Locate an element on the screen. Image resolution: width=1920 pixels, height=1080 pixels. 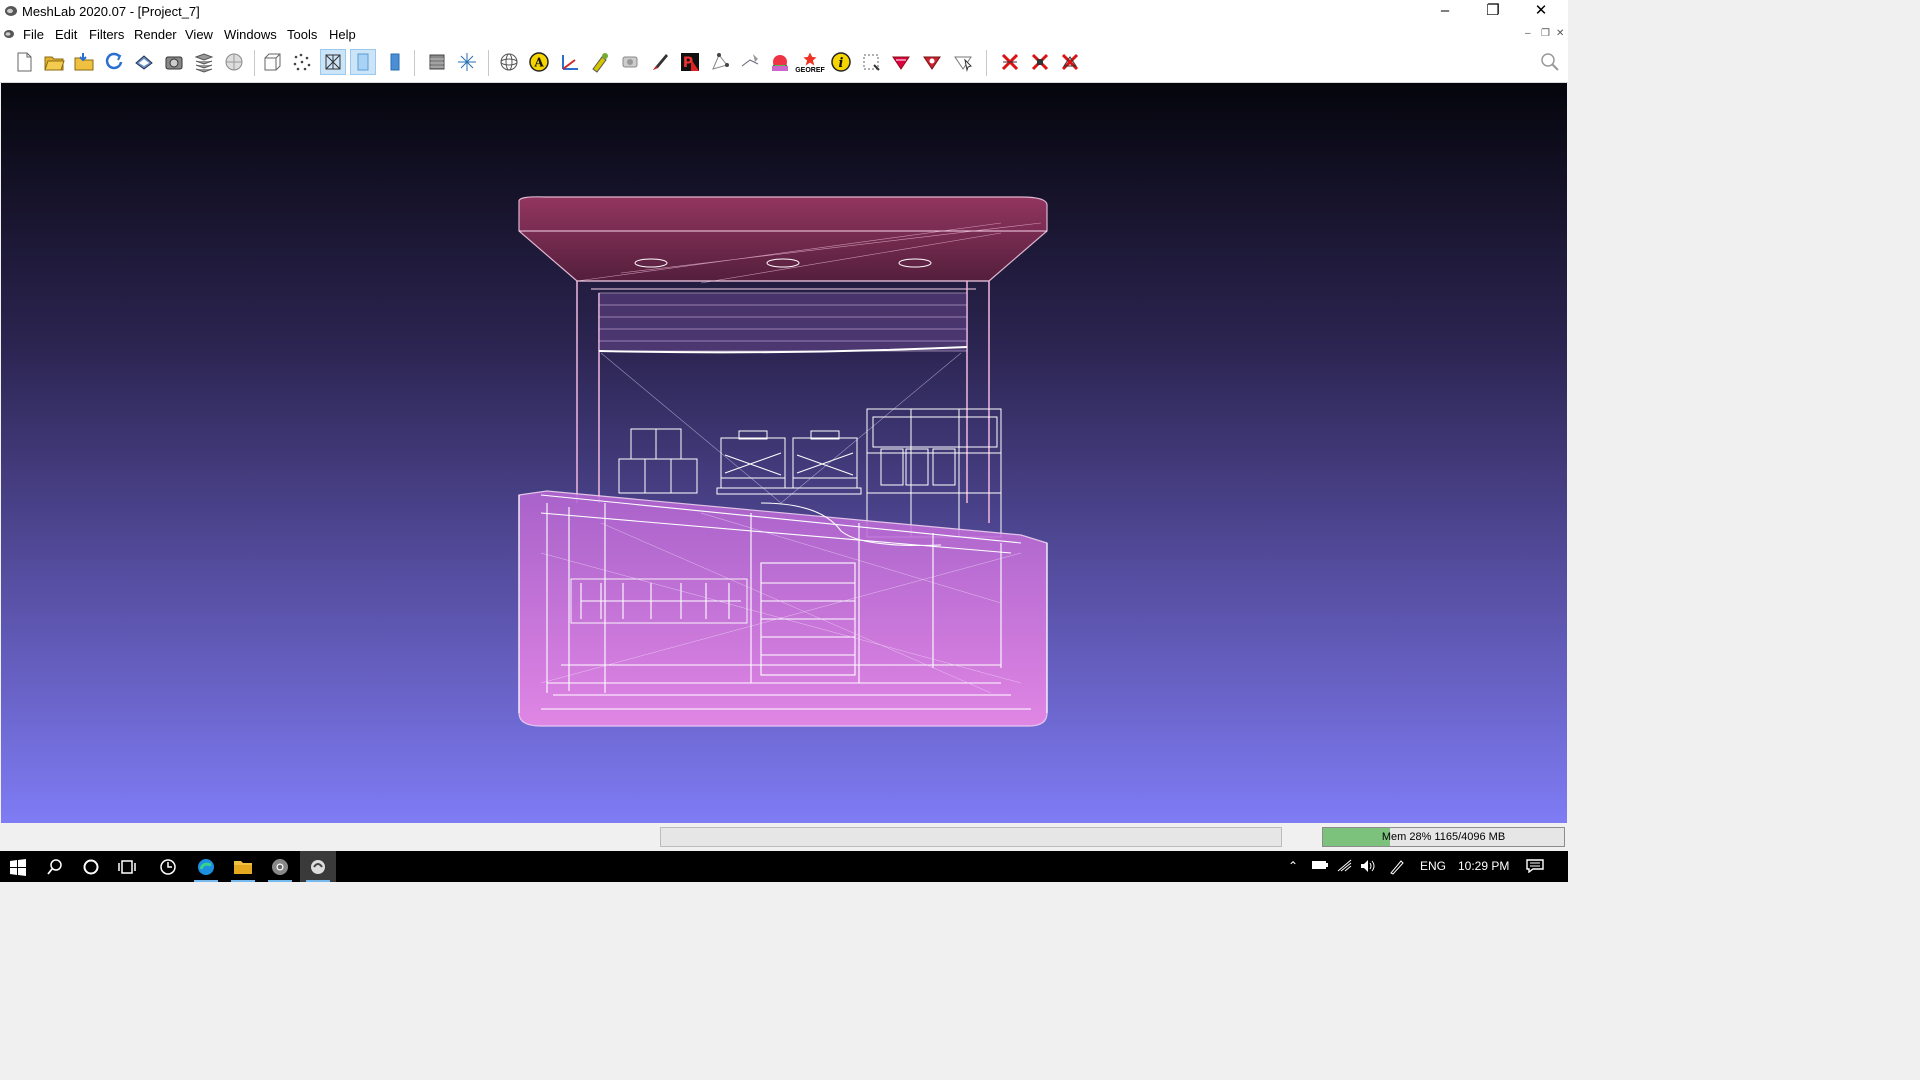
window-title: MeshLab 2020.07 - [Project_7] is located at coordinates (111, 11).